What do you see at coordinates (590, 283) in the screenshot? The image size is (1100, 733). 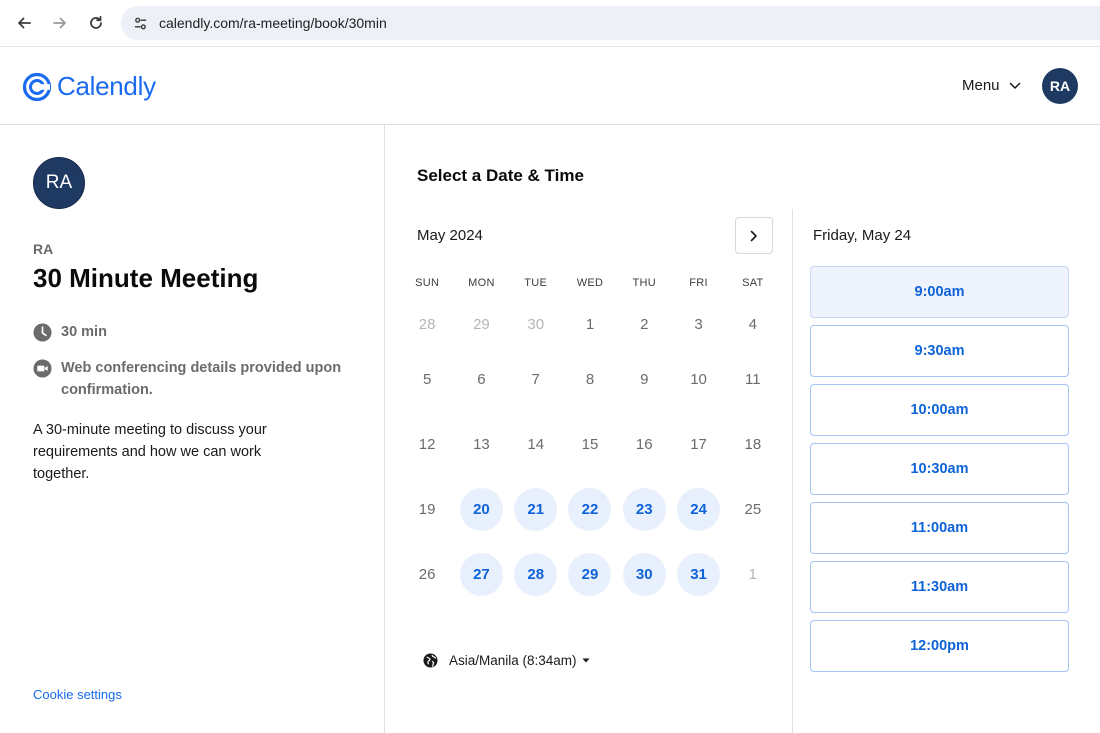 I see `weekday-header: SUN MON TUE WED THU FRI SAT` at bounding box center [590, 283].